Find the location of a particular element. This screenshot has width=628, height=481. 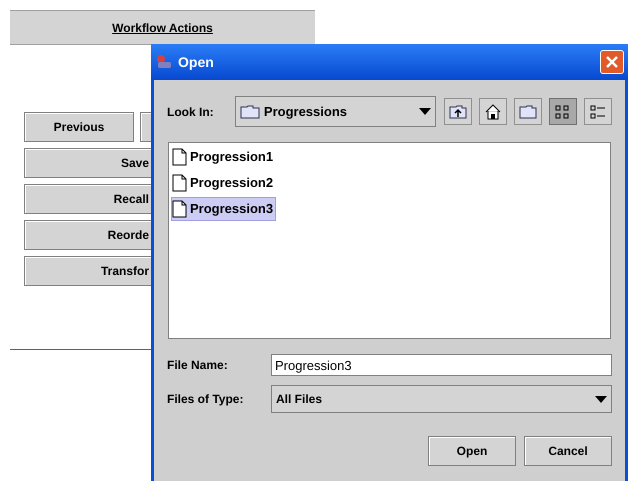

folder-up-icon is located at coordinates (458, 111).